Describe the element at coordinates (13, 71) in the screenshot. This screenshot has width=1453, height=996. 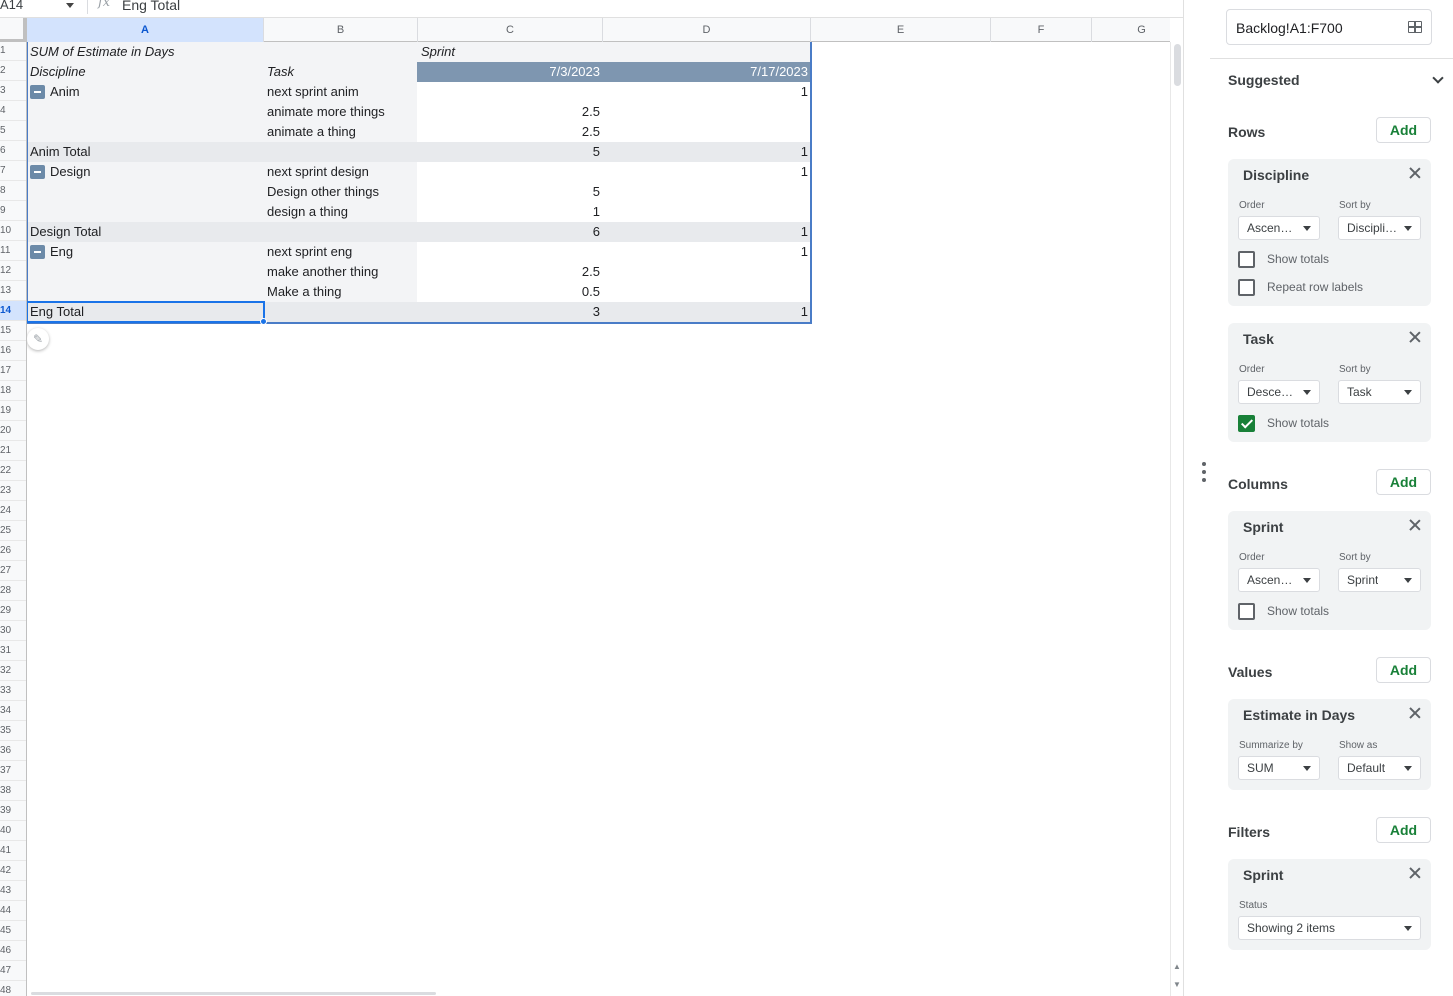
I see `row-header: 2` at that location.